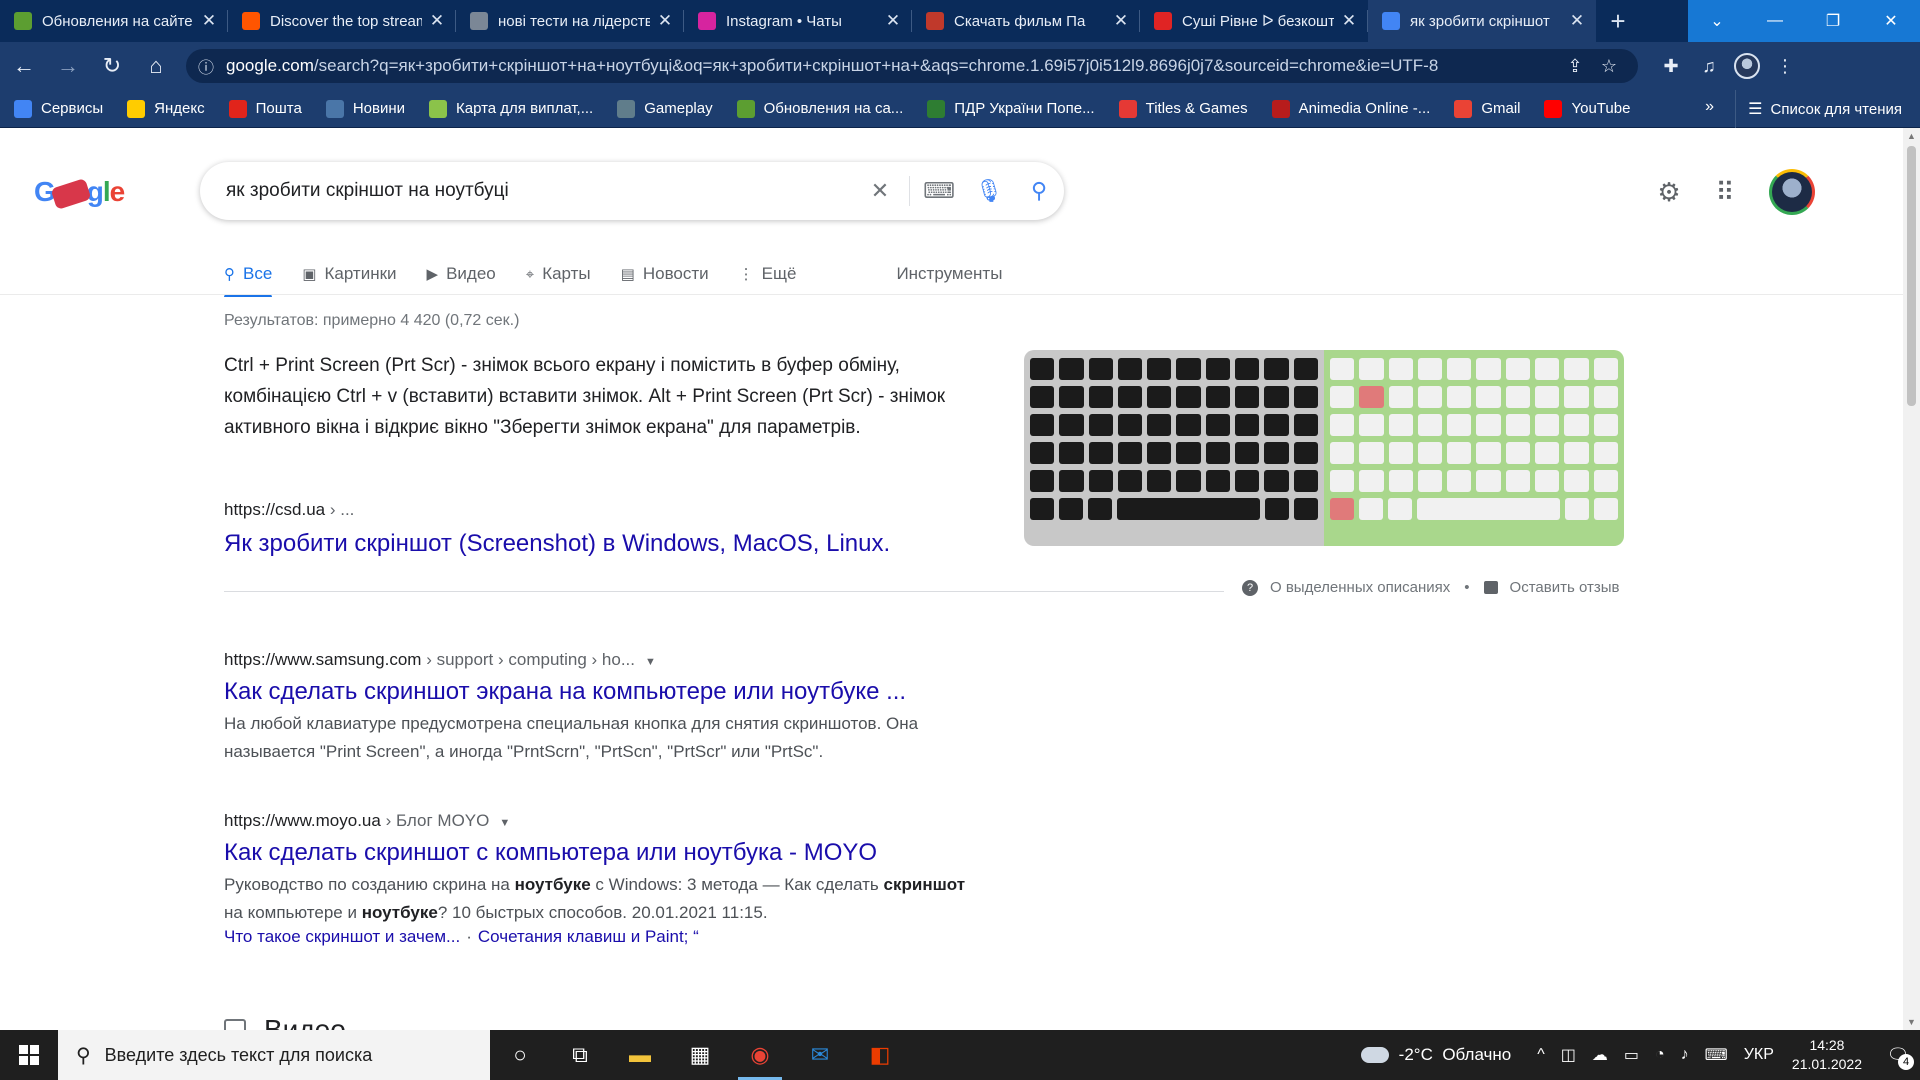 The image size is (1920, 1080). Describe the element at coordinates (166, 108) in the screenshot. I see `bookmark-item: Яндекс` at that location.